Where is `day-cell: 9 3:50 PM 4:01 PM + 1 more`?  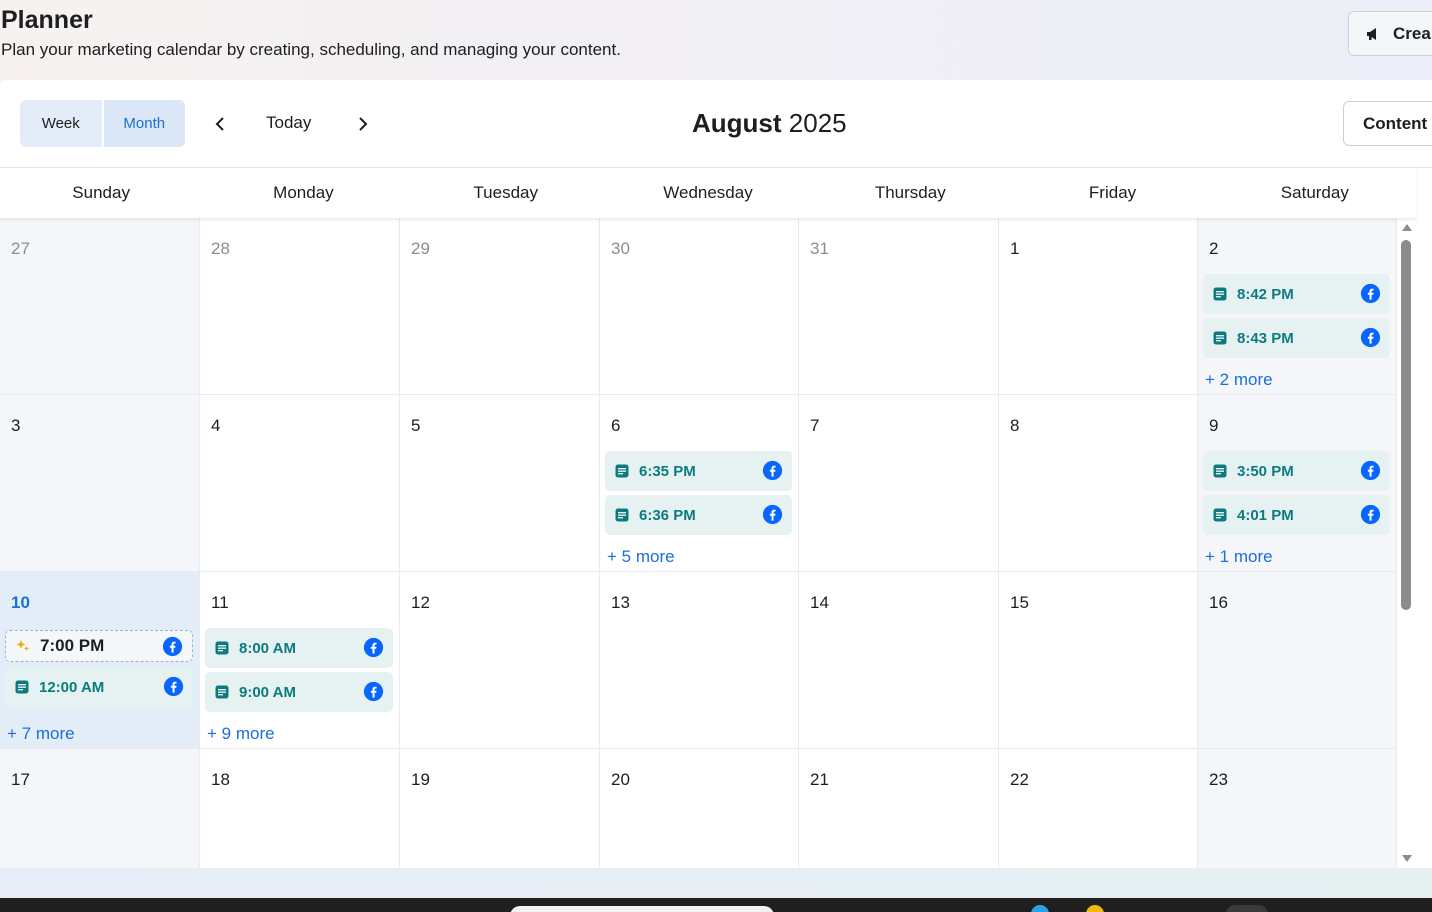
day-cell: 9 3:50 PM 4:01 PM + 1 more is located at coordinates (1297, 483).